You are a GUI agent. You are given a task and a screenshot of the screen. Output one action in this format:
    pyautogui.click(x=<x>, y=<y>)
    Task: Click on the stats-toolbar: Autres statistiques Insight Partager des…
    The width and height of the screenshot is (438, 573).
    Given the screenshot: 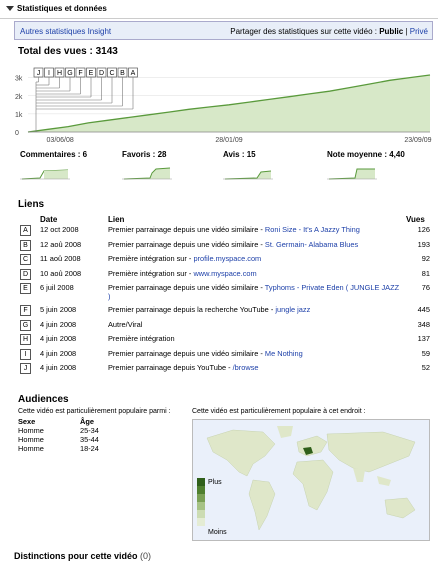 What is the action you would take?
    pyautogui.click(x=223, y=30)
    